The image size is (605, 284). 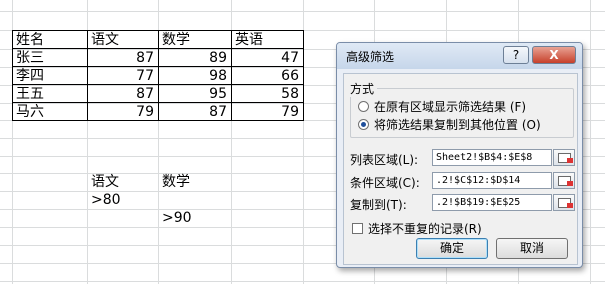 What do you see at coordinates (459, 56) in the screenshot?
I see `dialog-titlebar: 高级筛选 ? X` at bounding box center [459, 56].